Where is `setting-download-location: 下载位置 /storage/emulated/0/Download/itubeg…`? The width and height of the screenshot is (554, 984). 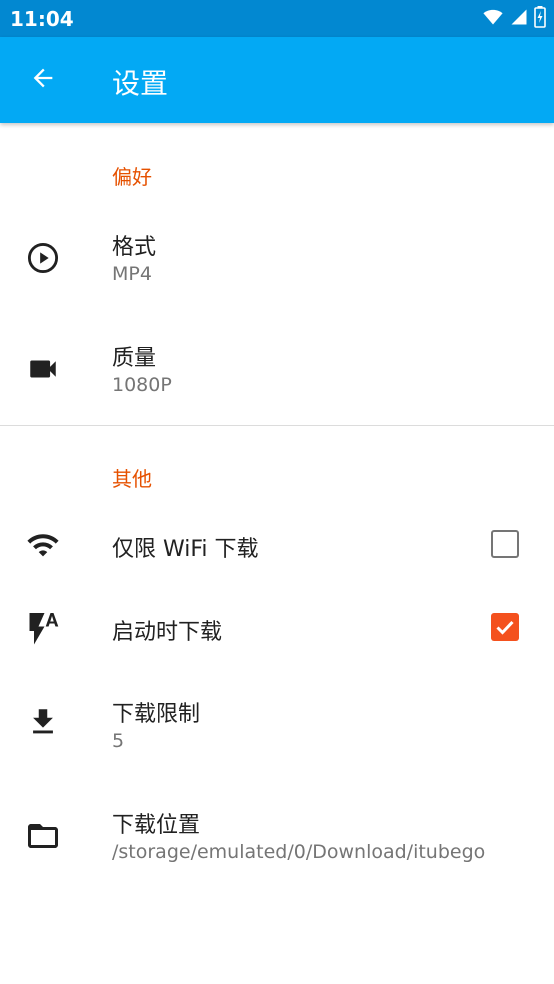
setting-download-location: 下载位置 /storage/emulated/0/Download/itubeg… is located at coordinates (277, 839).